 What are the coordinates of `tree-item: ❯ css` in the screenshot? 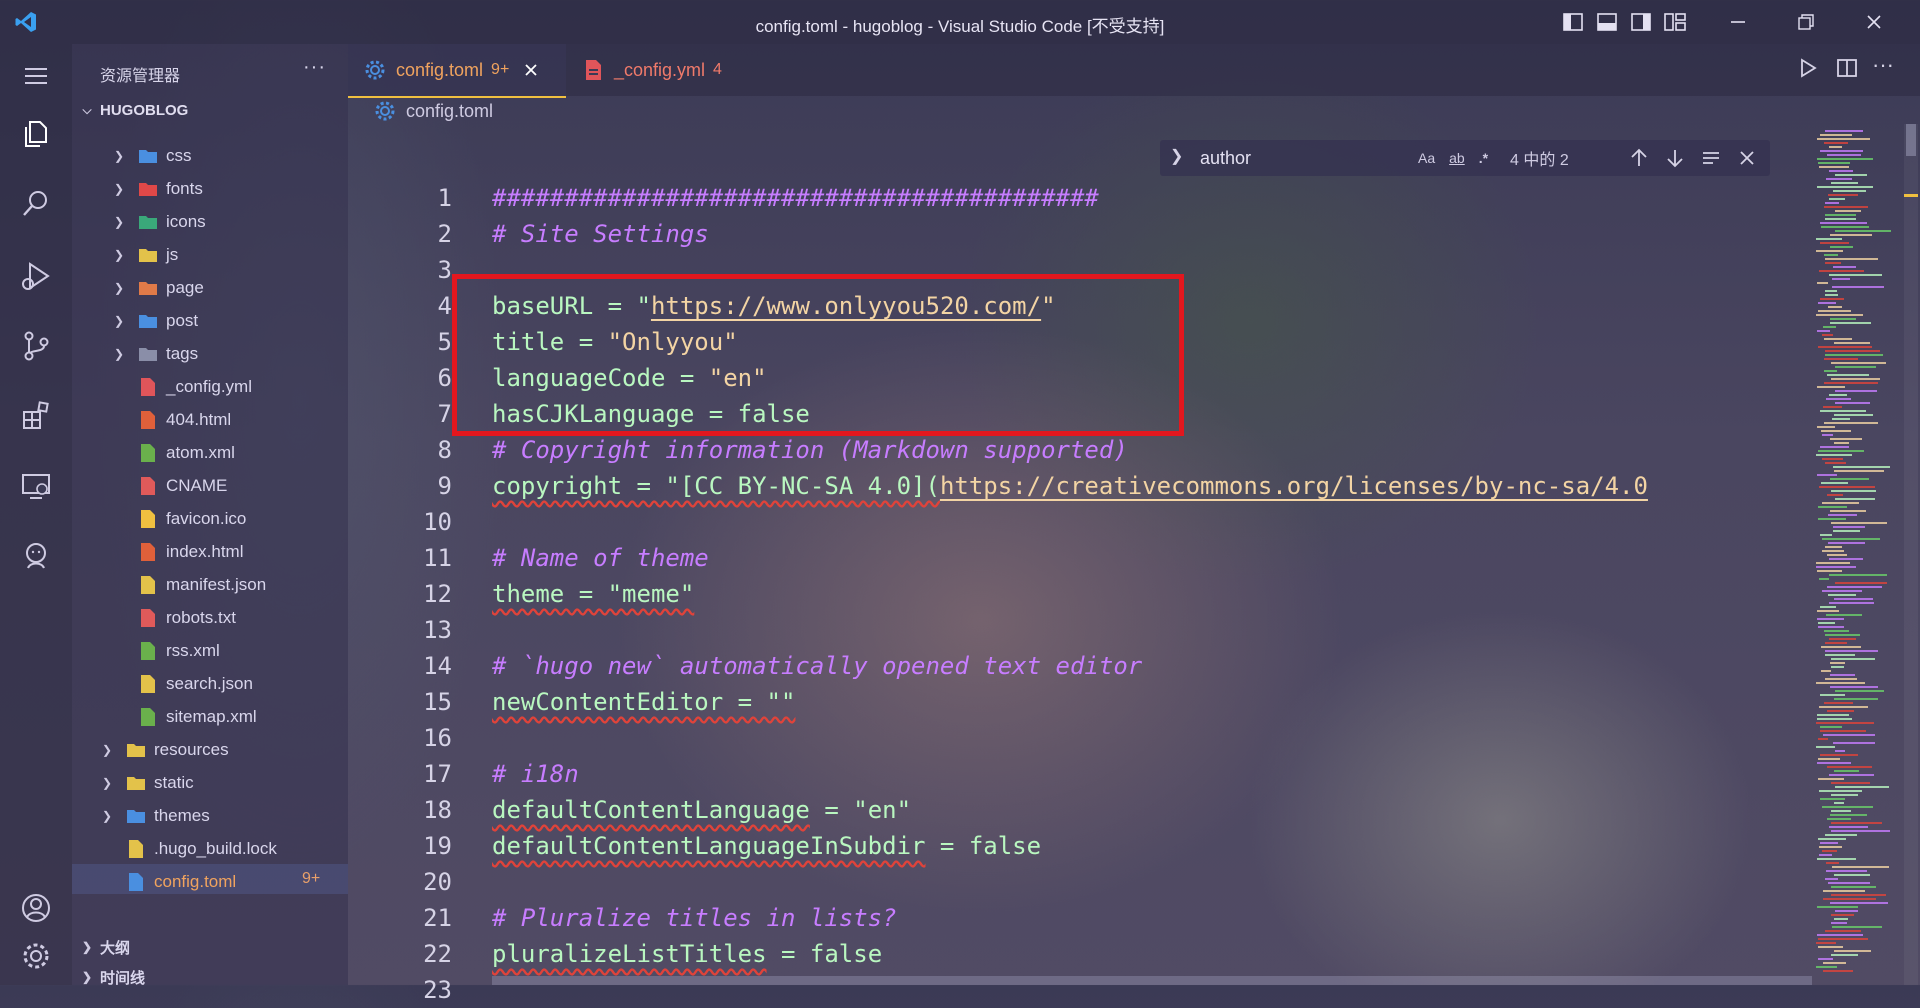 It's located at (152, 156).